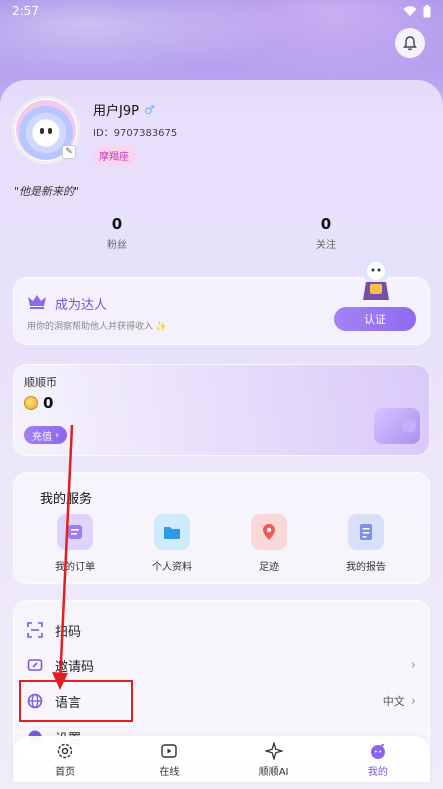  What do you see at coordinates (135, 133) in the screenshot?
I see `user-id: ID：9707383675` at bounding box center [135, 133].